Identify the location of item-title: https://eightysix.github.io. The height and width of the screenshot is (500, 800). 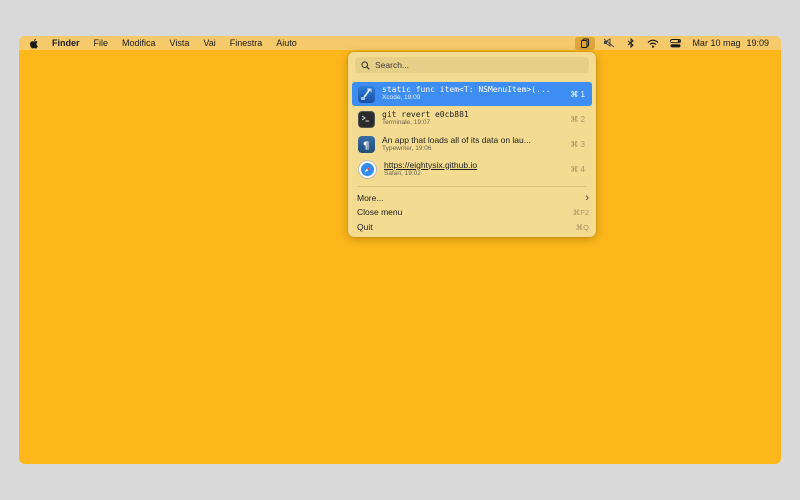
(431, 165).